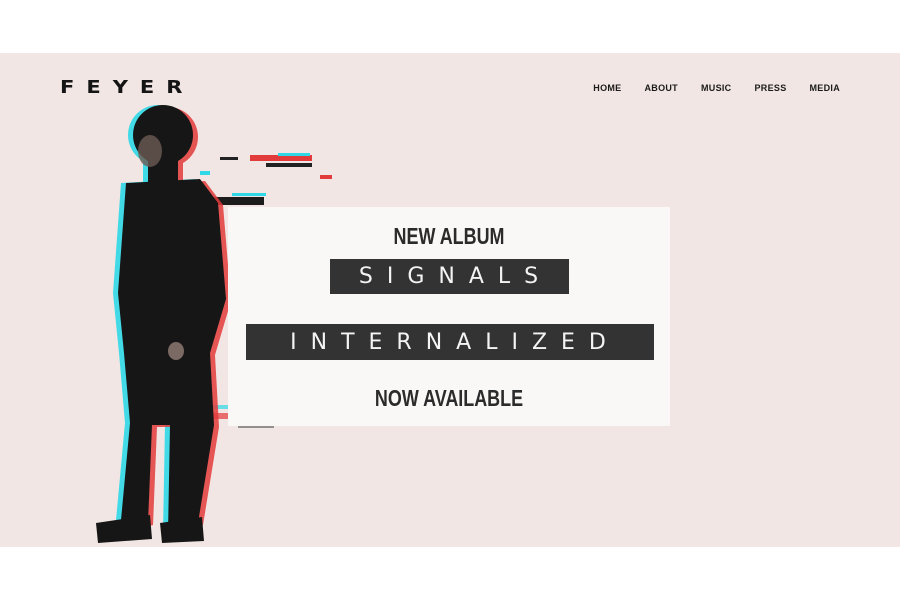 Image resolution: width=900 pixels, height=600 pixels. Describe the element at coordinates (661, 88) in the screenshot. I see `nav-about: ABOUT` at that location.